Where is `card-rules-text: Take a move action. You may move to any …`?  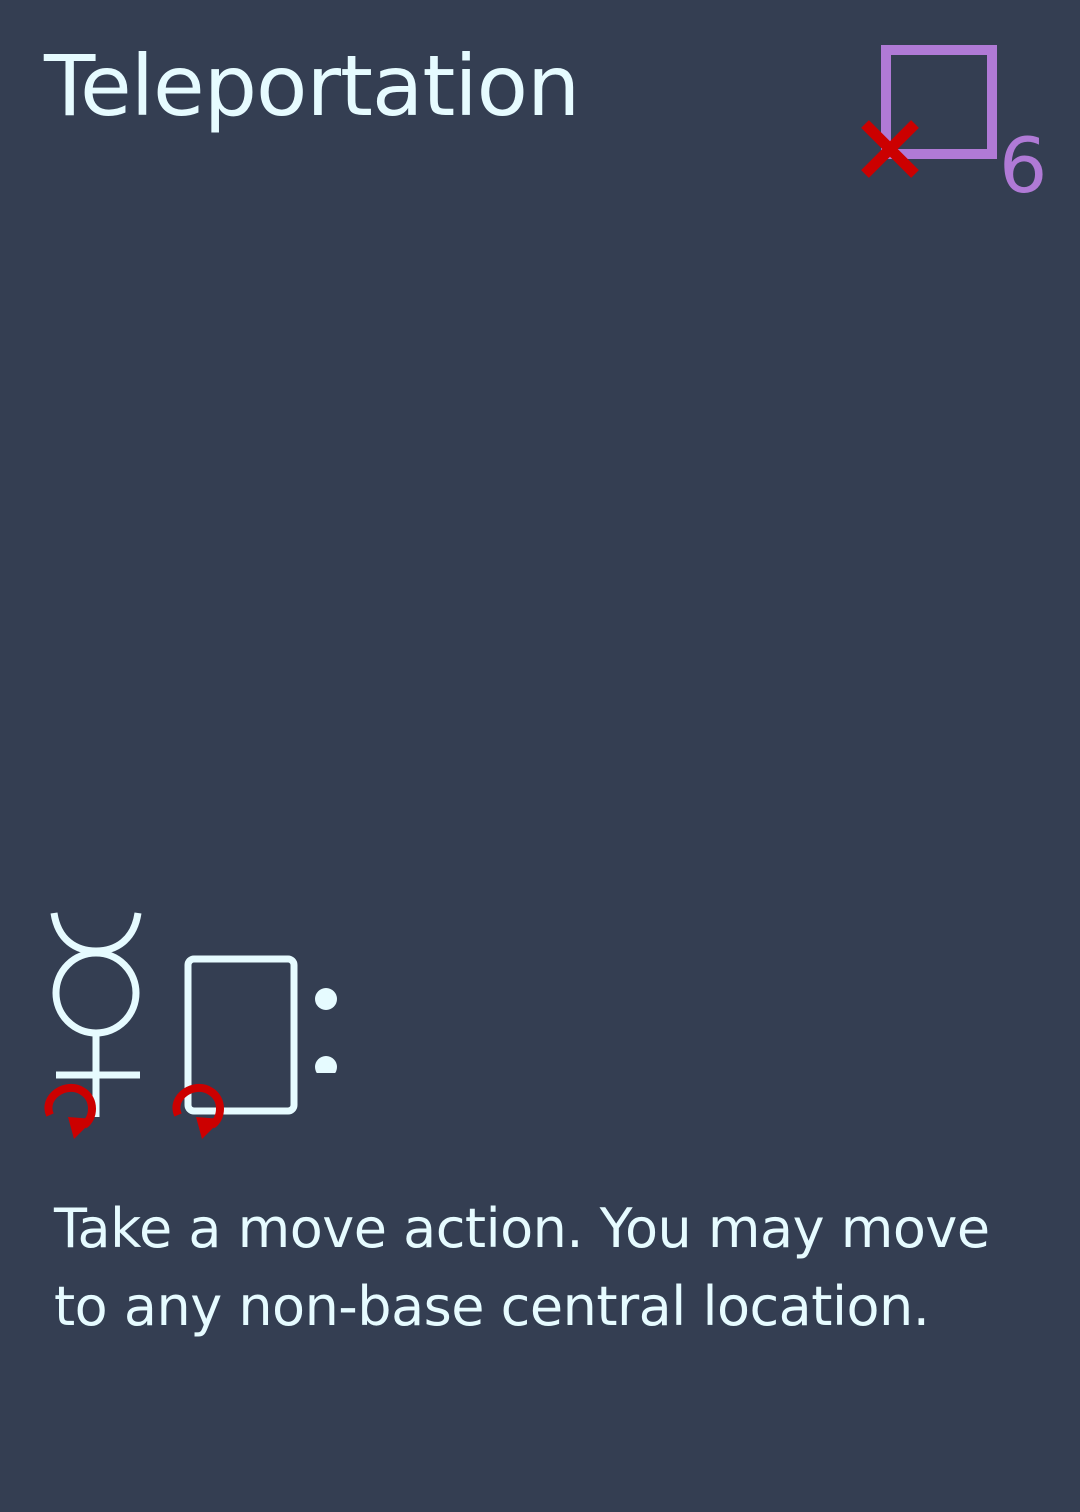 card-rules-text: Take a move action. You may move to any … is located at coordinates (522, 1267).